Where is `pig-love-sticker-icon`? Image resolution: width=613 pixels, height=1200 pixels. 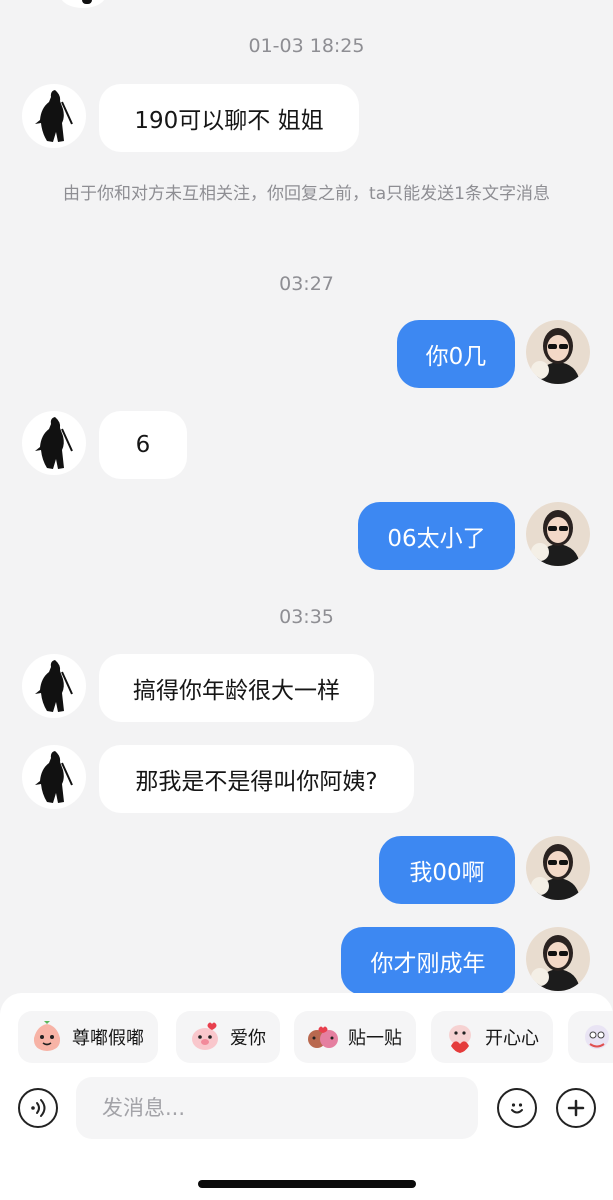 pig-love-sticker-icon is located at coordinates (205, 1036).